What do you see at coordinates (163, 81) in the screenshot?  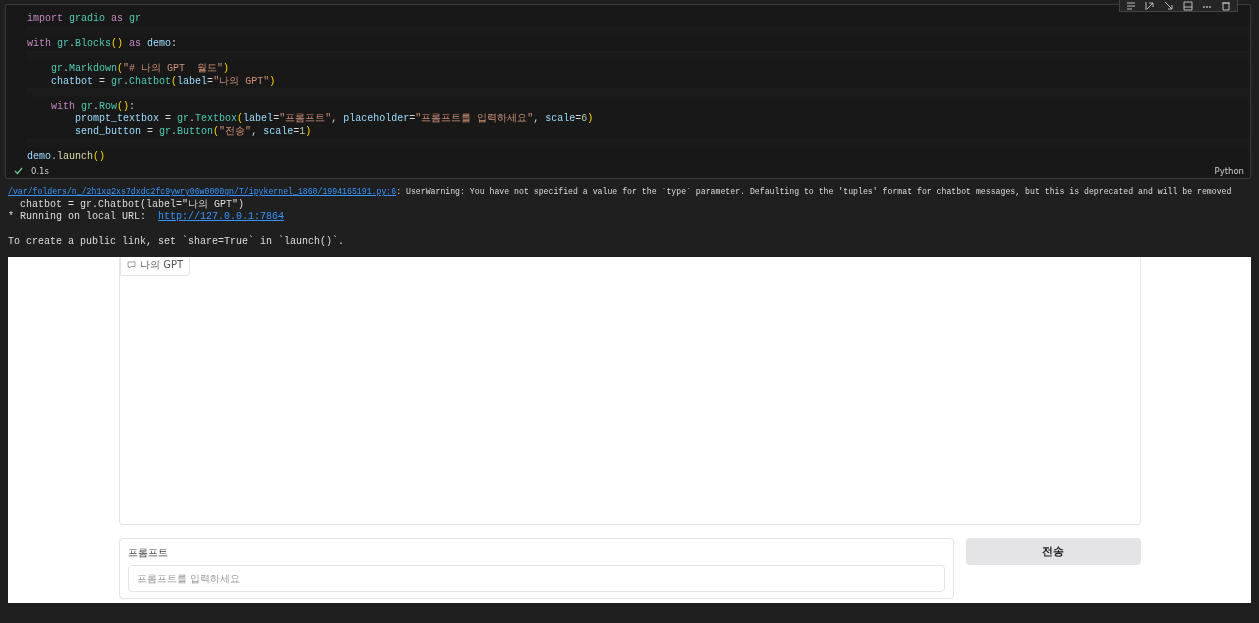 I see `code-line: chatbot = gr.Chatbot(label="나의 GPT")` at bounding box center [163, 81].